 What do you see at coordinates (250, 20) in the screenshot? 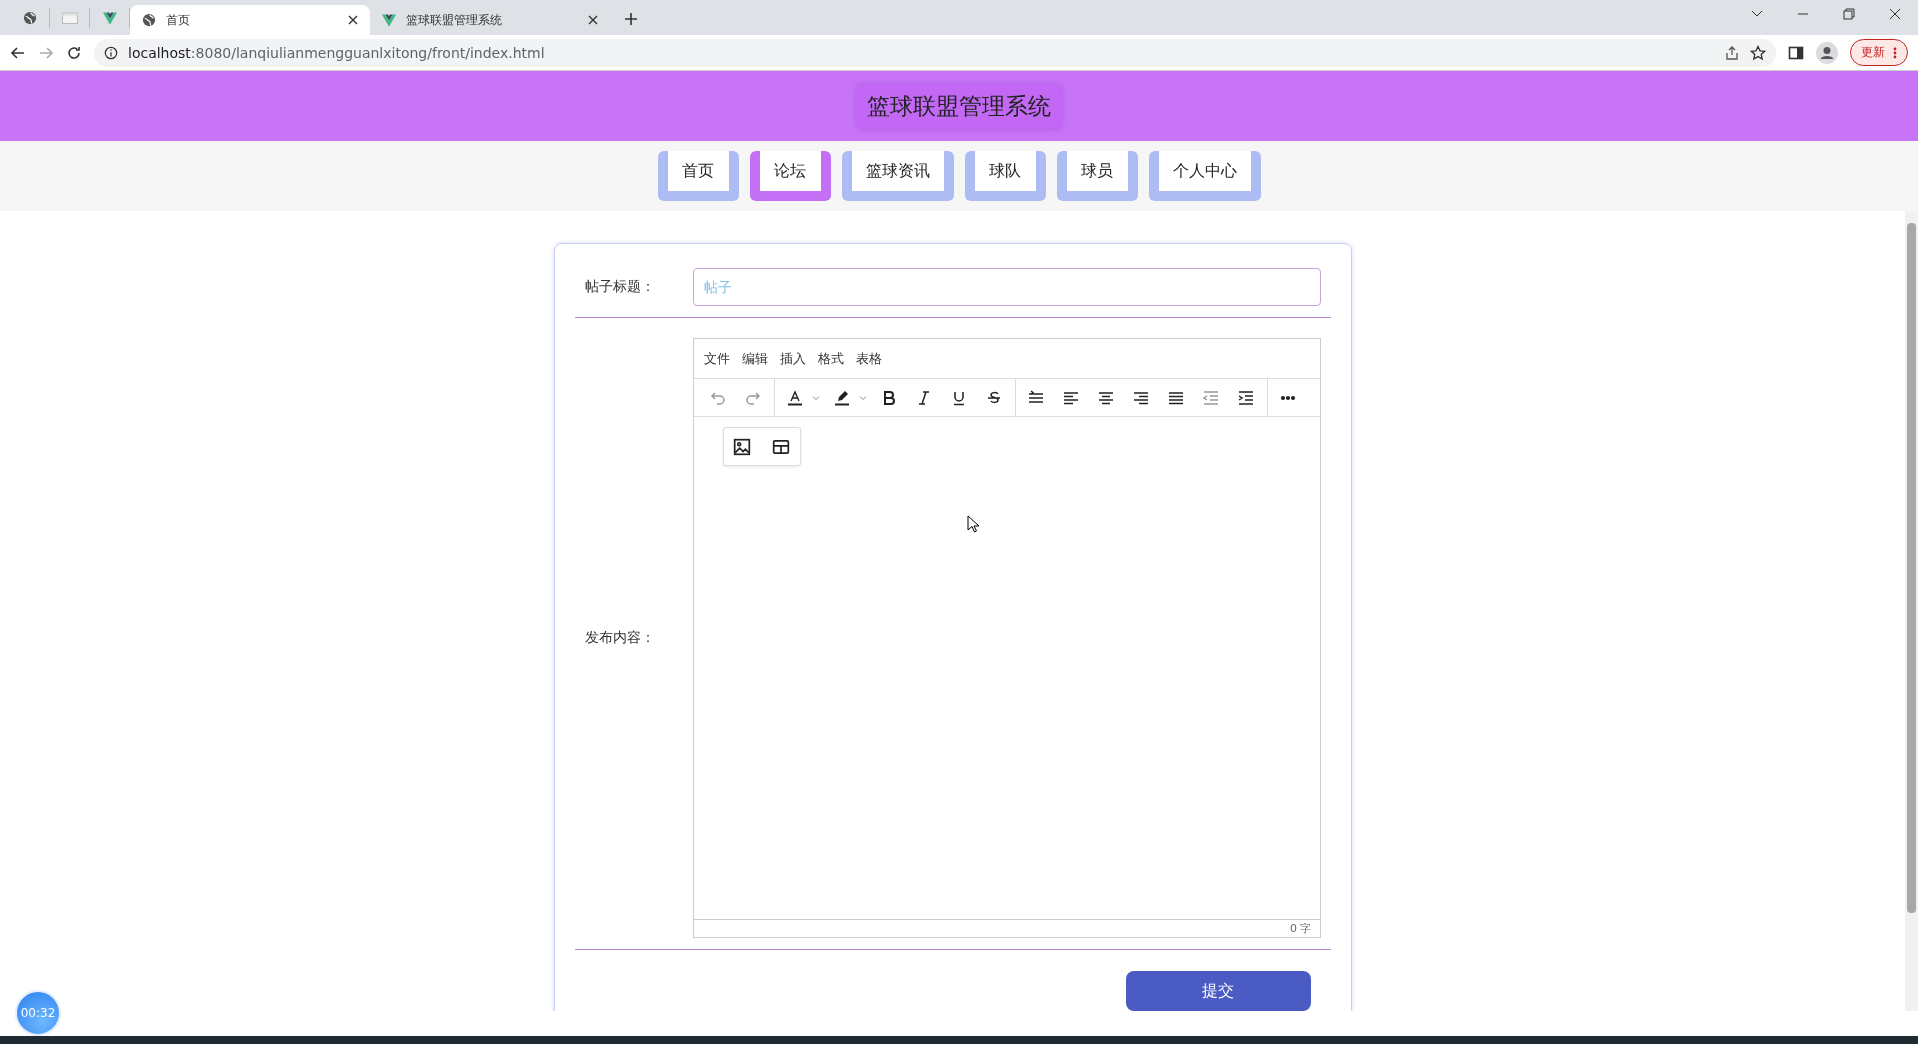
I see `browser-tab: 首页` at bounding box center [250, 20].